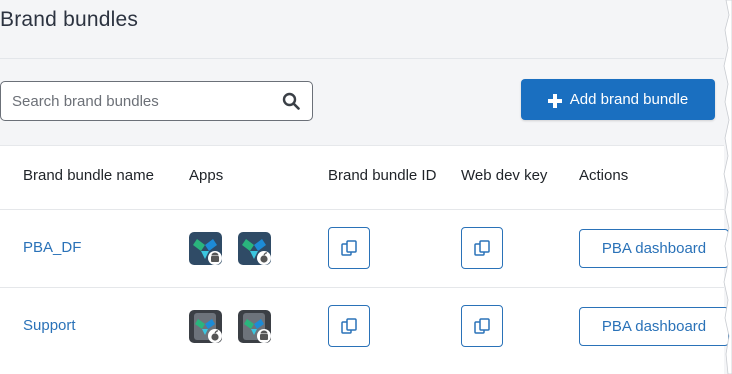 This screenshot has height=374, width=732. Describe the element at coordinates (206, 175) in the screenshot. I see `header-apps: Apps` at that location.